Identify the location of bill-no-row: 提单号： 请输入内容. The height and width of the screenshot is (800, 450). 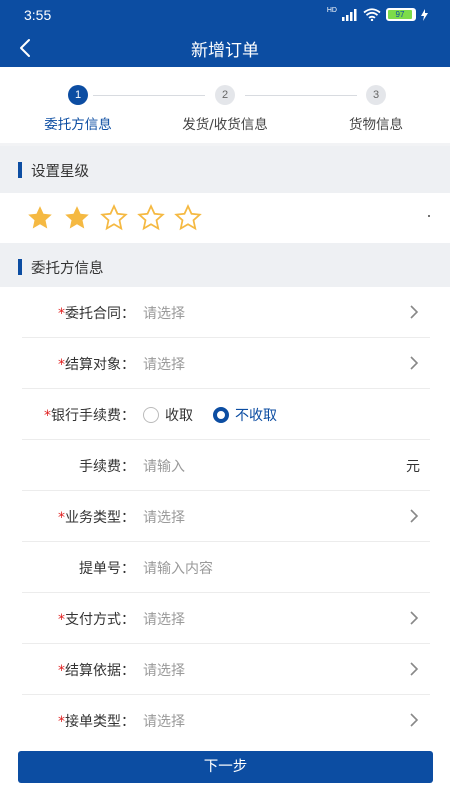
(226, 567).